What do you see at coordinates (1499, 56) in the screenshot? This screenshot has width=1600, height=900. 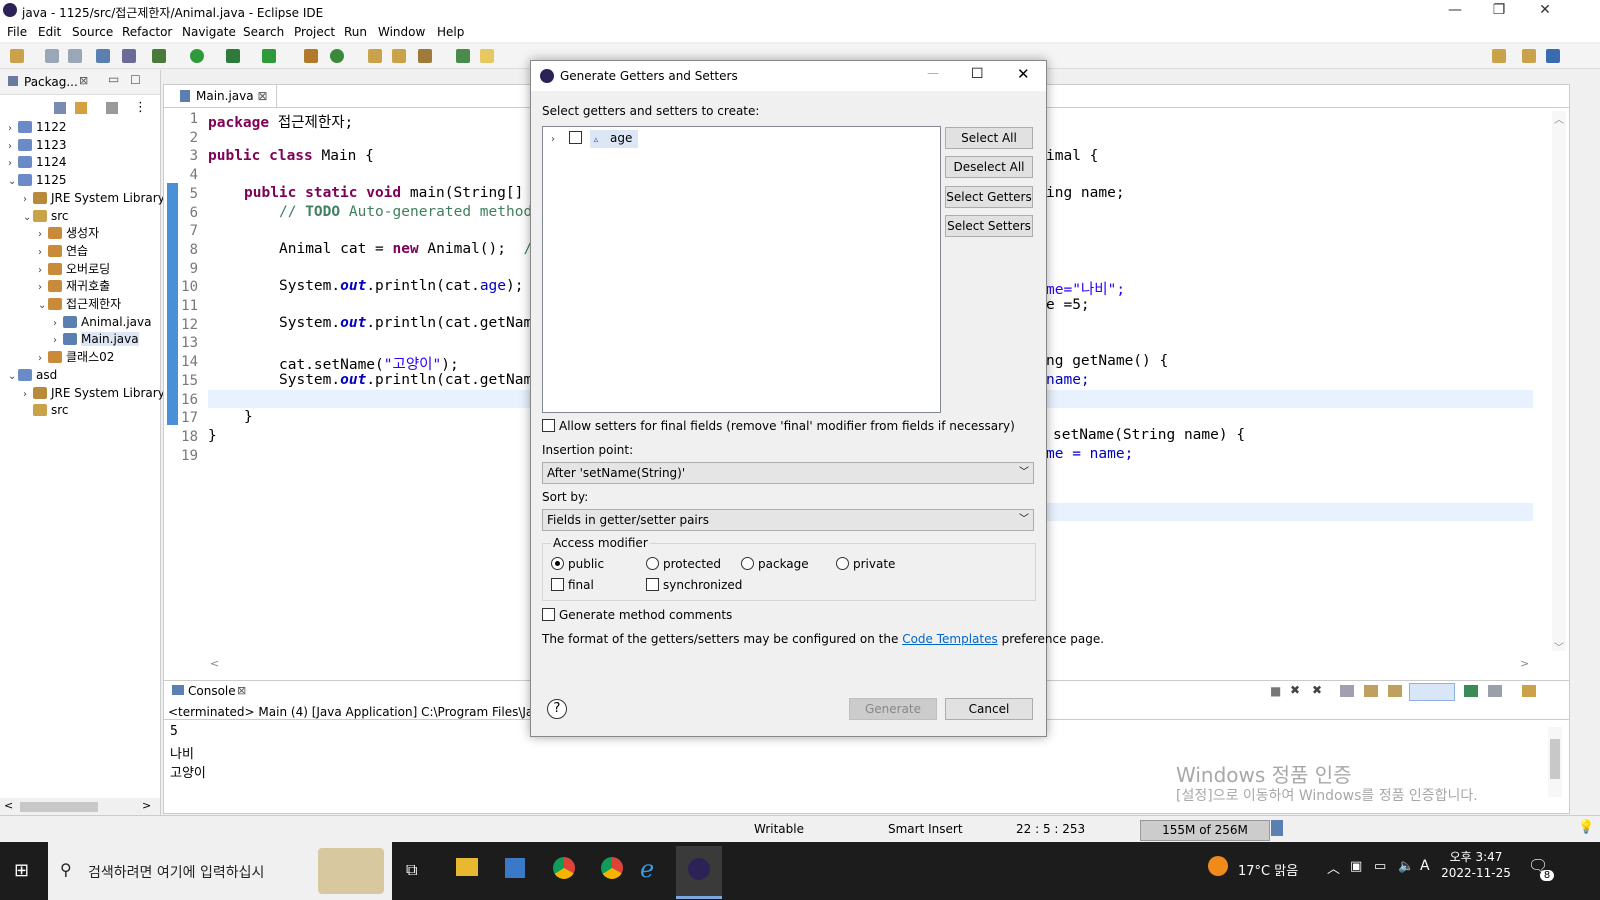 I see `open-perspective-icon` at bounding box center [1499, 56].